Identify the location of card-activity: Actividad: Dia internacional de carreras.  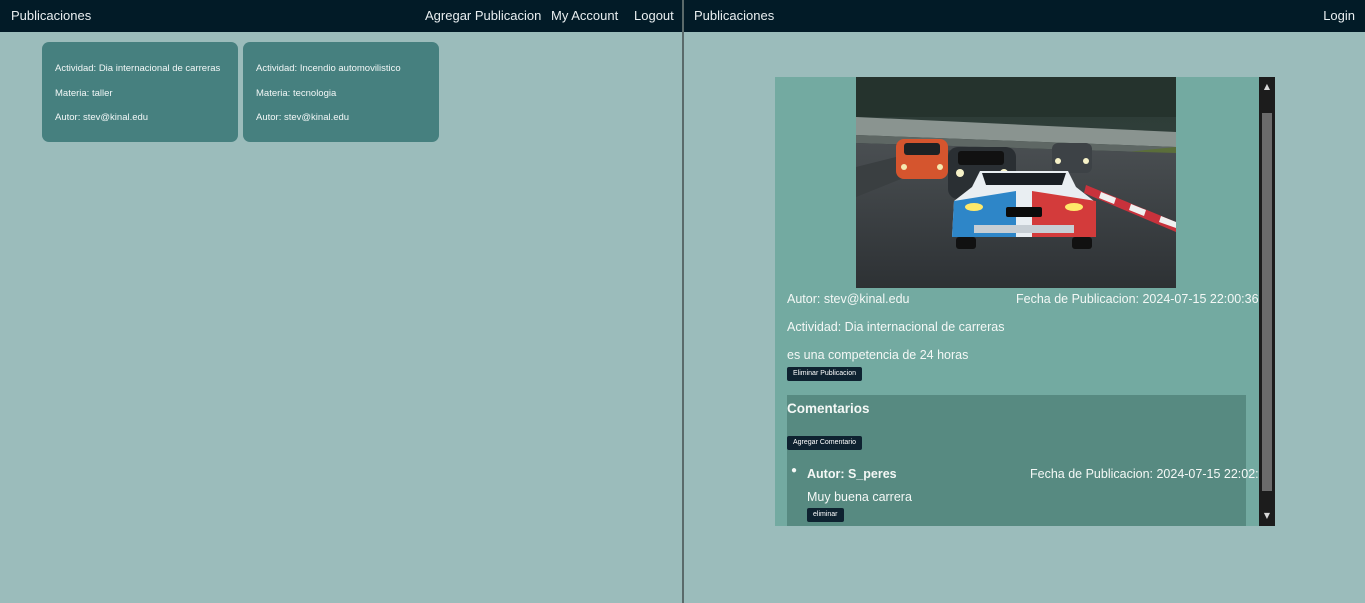
(138, 68).